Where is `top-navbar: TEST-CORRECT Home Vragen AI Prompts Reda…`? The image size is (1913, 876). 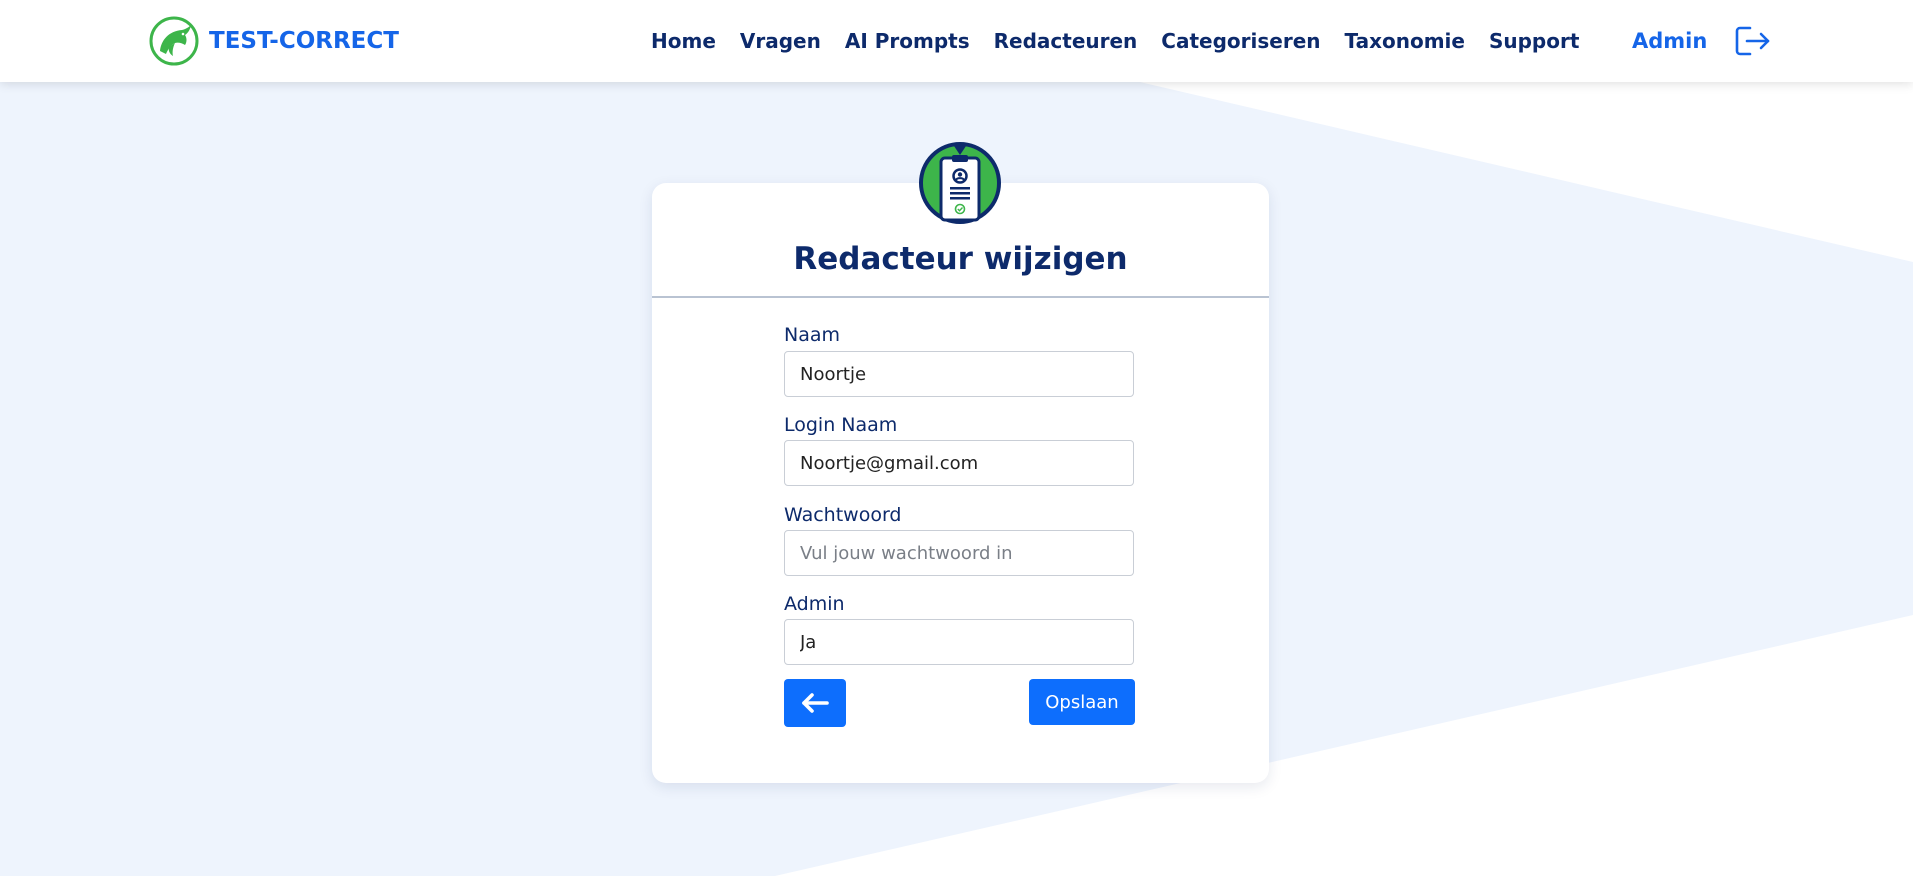
top-navbar: TEST-CORRECT Home Vragen AI Prompts Reda… is located at coordinates (956, 41).